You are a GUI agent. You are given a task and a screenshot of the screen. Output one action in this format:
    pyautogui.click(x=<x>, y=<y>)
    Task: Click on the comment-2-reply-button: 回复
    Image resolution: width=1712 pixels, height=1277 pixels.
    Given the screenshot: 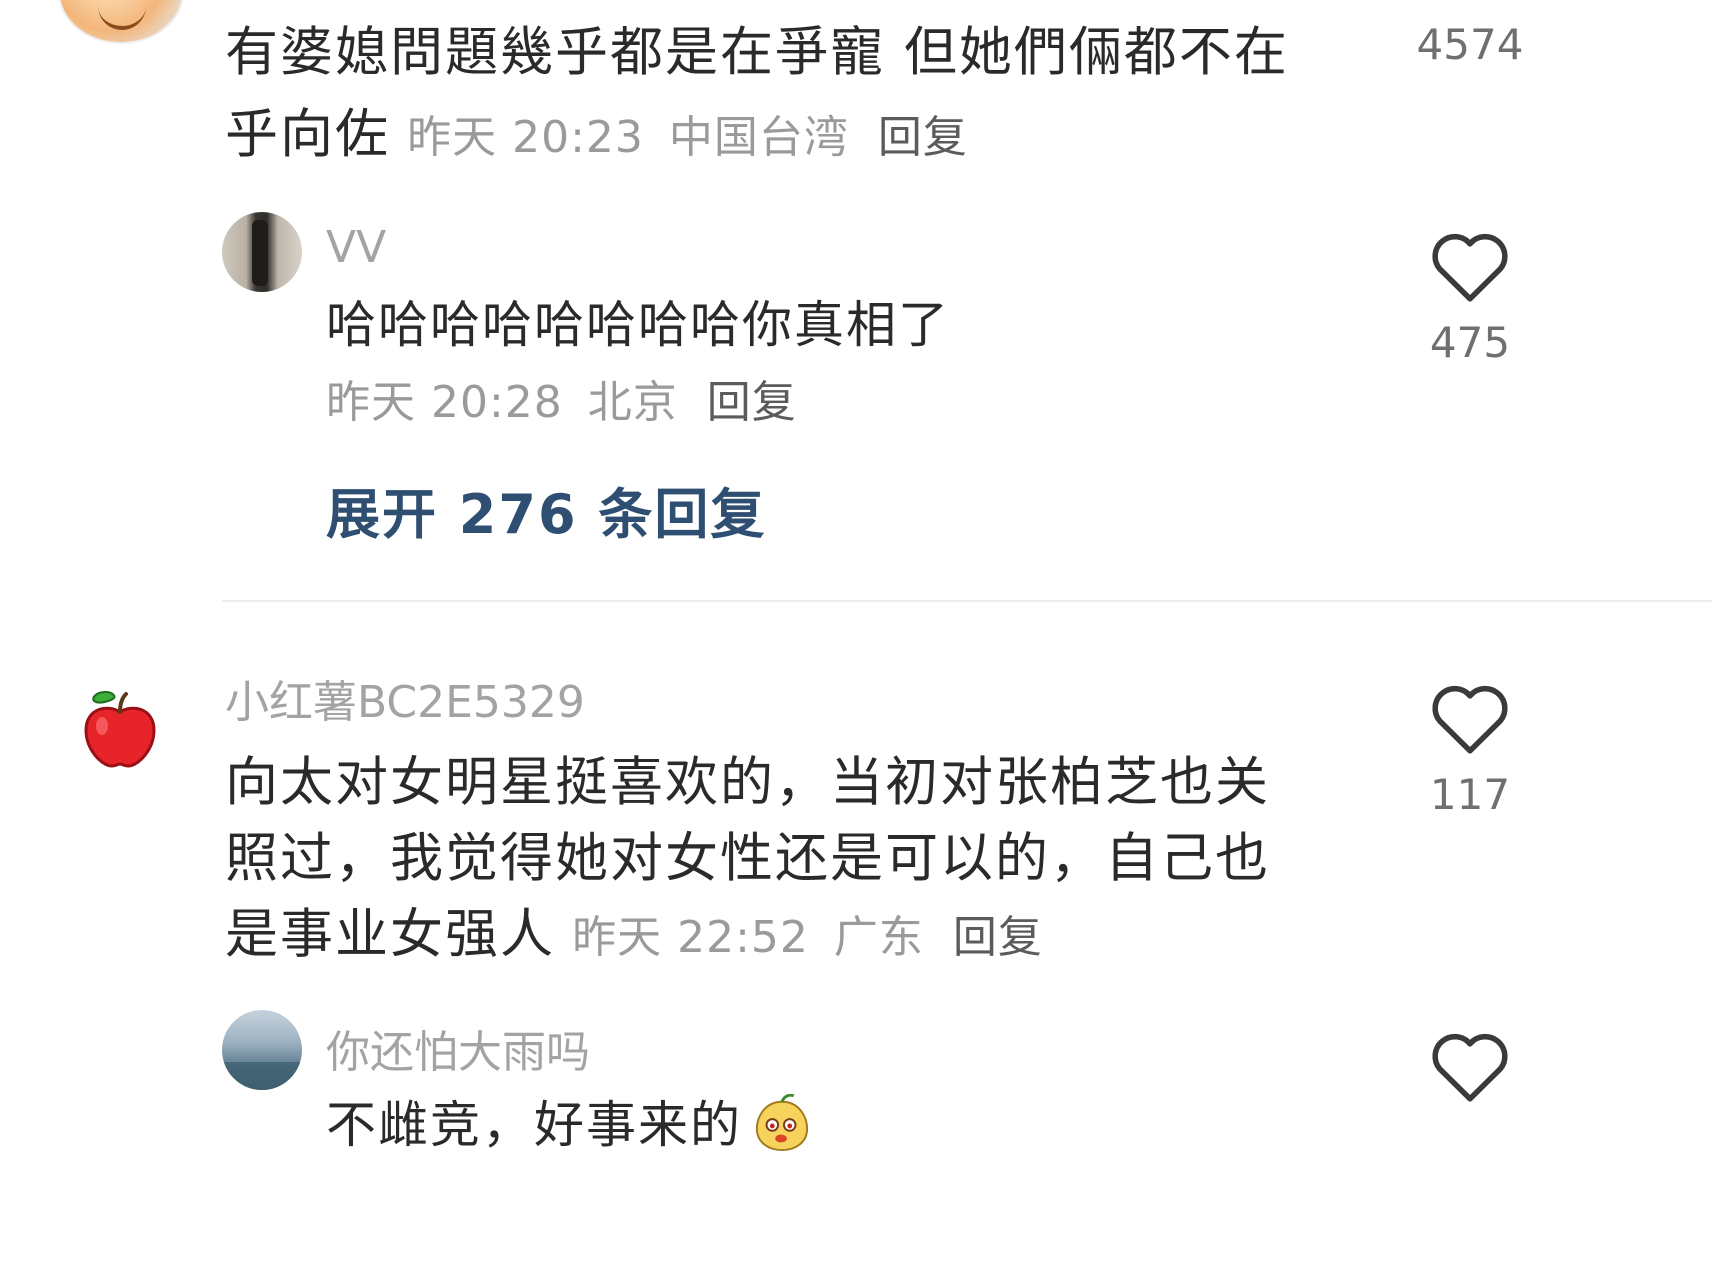 What is the action you would take?
    pyautogui.click(x=998, y=937)
    